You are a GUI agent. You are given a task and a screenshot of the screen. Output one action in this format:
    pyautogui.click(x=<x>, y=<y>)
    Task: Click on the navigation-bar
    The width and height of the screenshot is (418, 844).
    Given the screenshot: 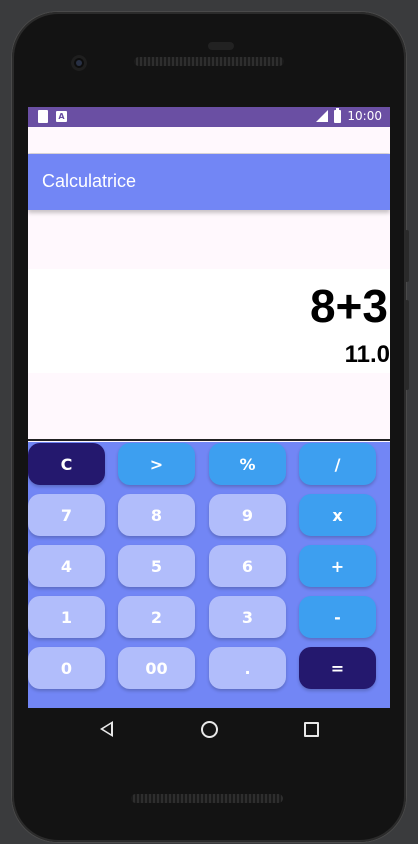 What is the action you would take?
    pyautogui.click(x=209, y=730)
    